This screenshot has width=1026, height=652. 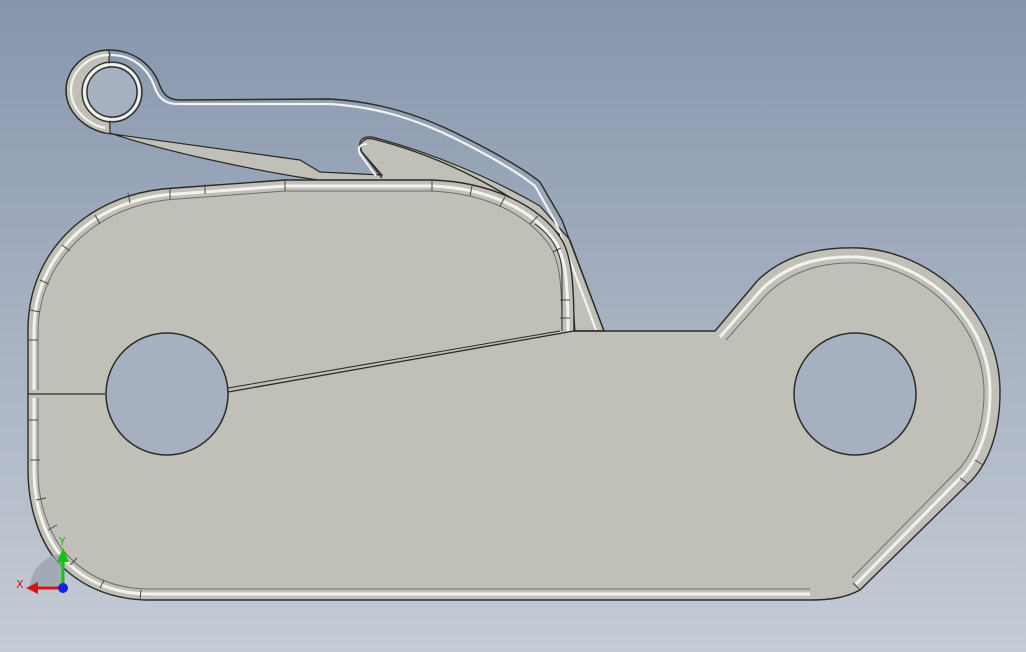 I want to click on triad-x-label: X, so click(x=20, y=584).